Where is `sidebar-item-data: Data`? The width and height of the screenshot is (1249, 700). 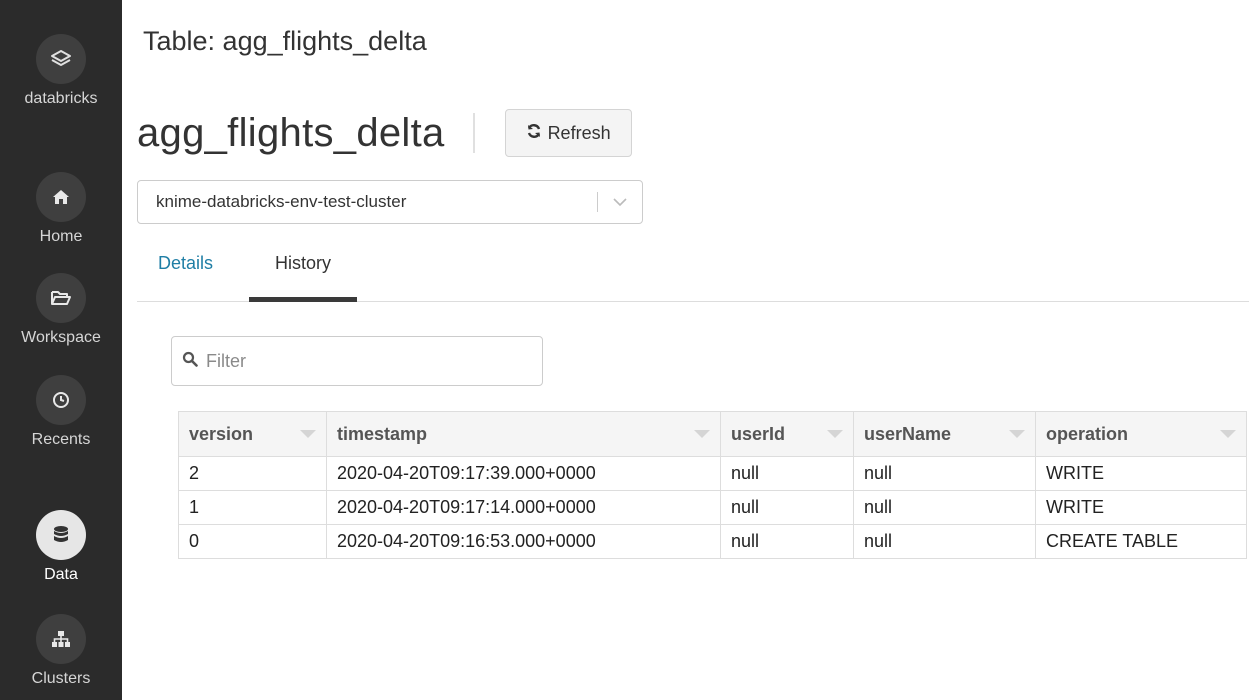 sidebar-item-data: Data is located at coordinates (61, 547).